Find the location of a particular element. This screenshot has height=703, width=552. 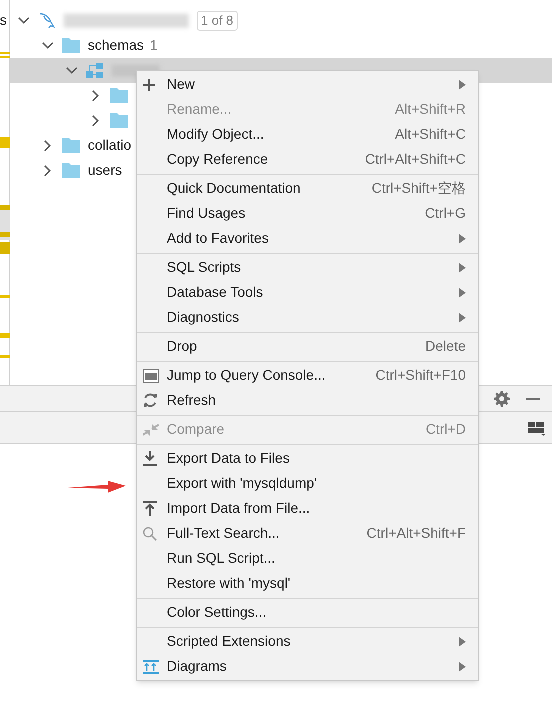

shortcut-text: Ctrl+Shift+F10 is located at coordinates (421, 375).